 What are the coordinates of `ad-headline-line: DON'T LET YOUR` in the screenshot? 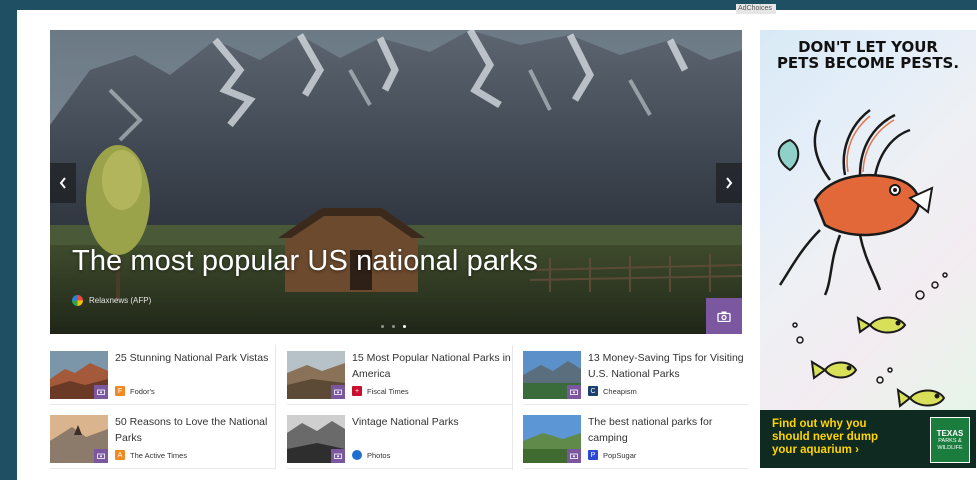 It's located at (868, 47).